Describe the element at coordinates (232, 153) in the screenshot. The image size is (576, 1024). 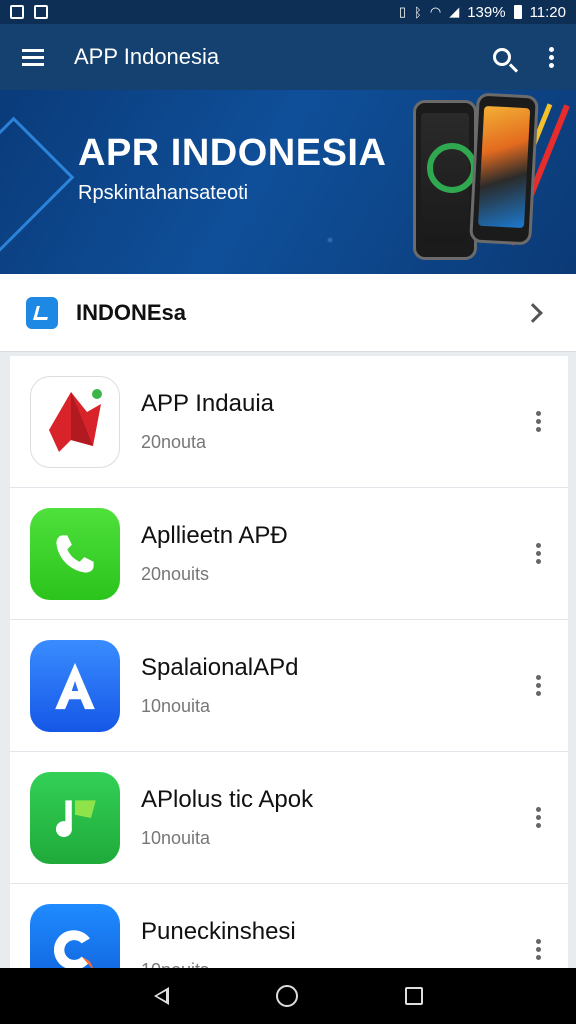
I see `banner-title: APR INDONESIA` at that location.